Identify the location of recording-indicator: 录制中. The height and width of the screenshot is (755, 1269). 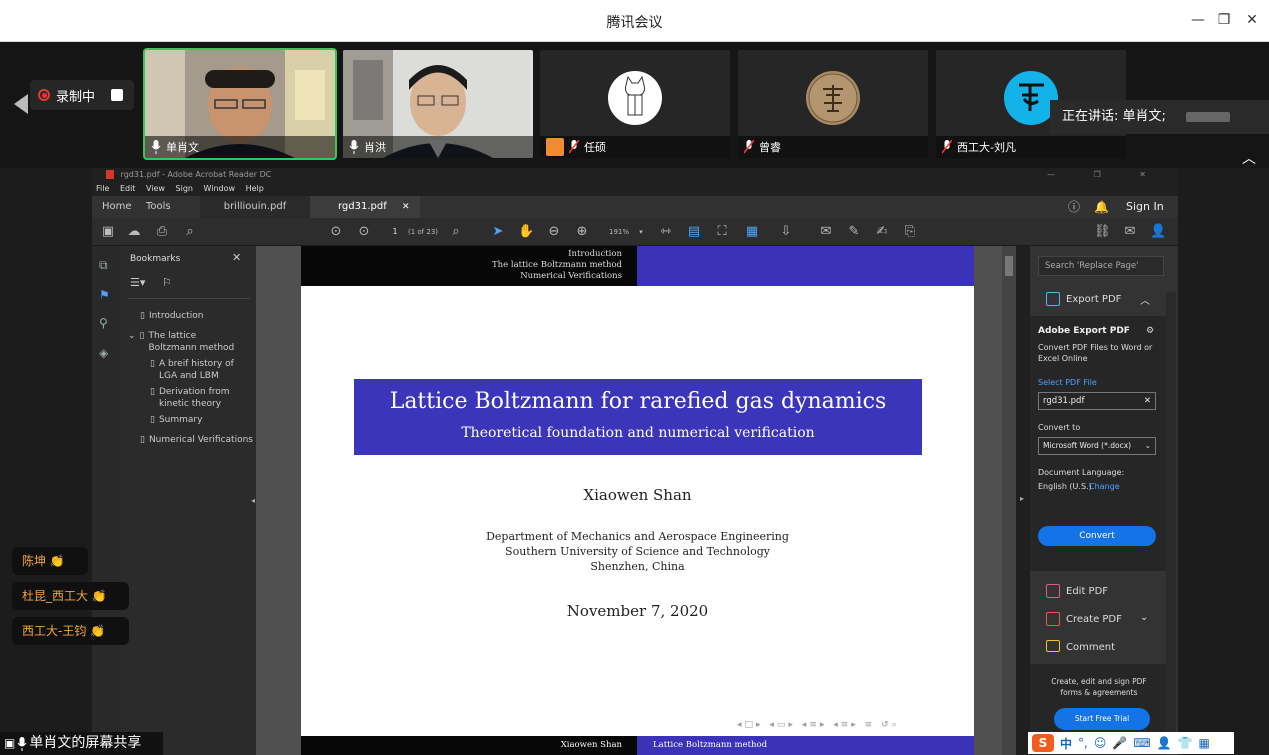
(82, 95).